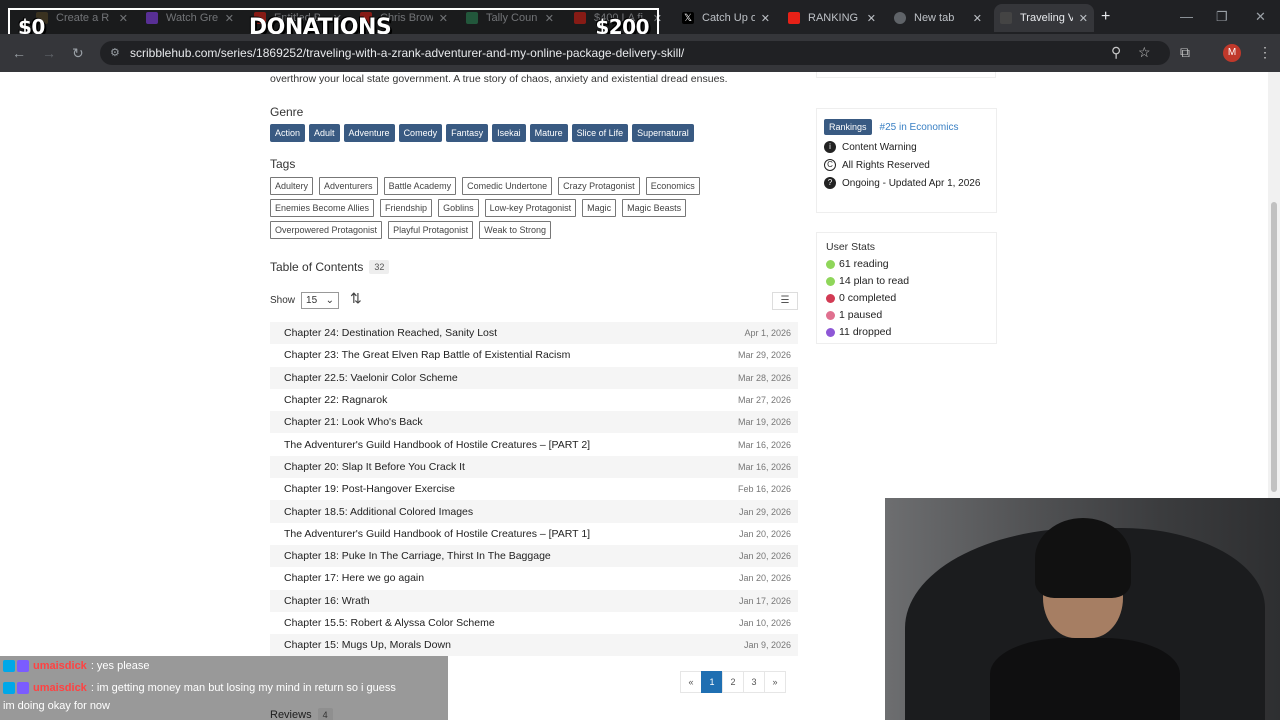 This screenshot has width=1280, height=720. I want to click on stat-paused: 1 paused, so click(906, 315).